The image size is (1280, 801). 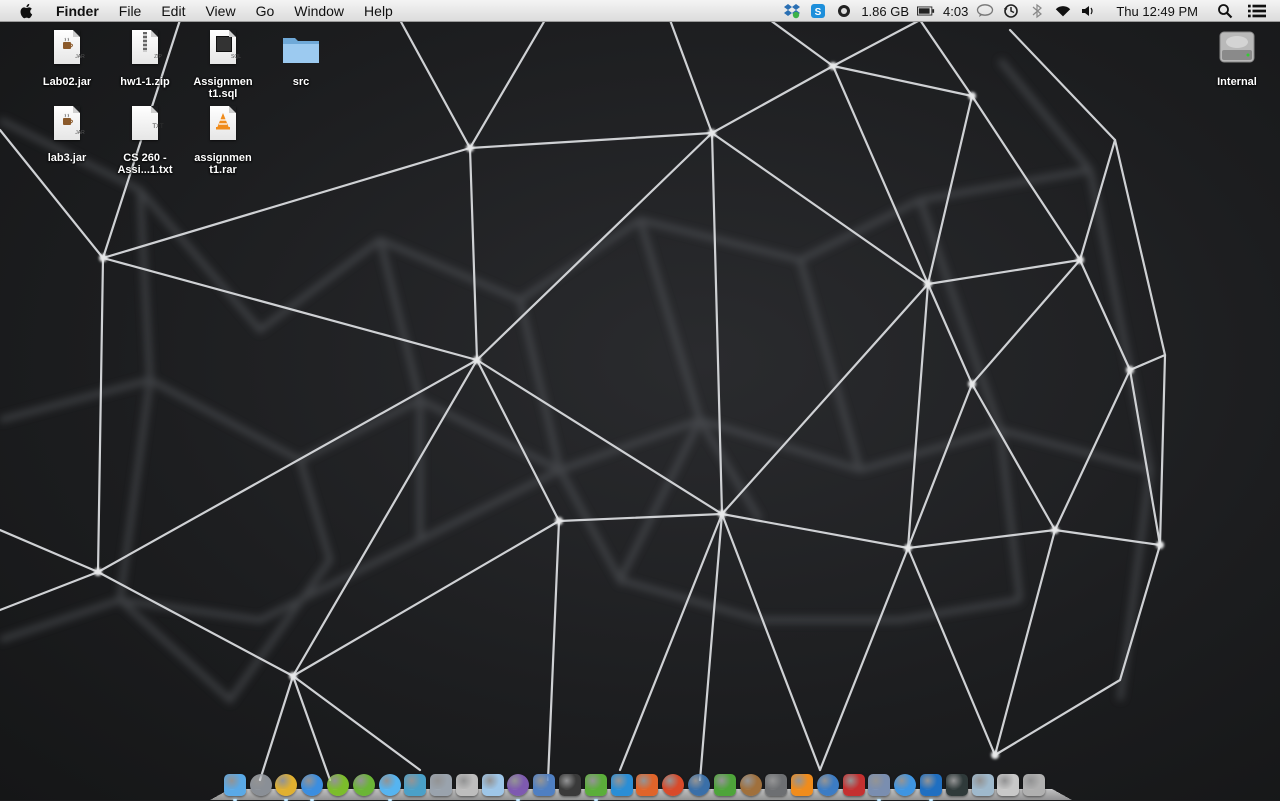 I want to click on dock-trash-icon, so click(x=1034, y=785).